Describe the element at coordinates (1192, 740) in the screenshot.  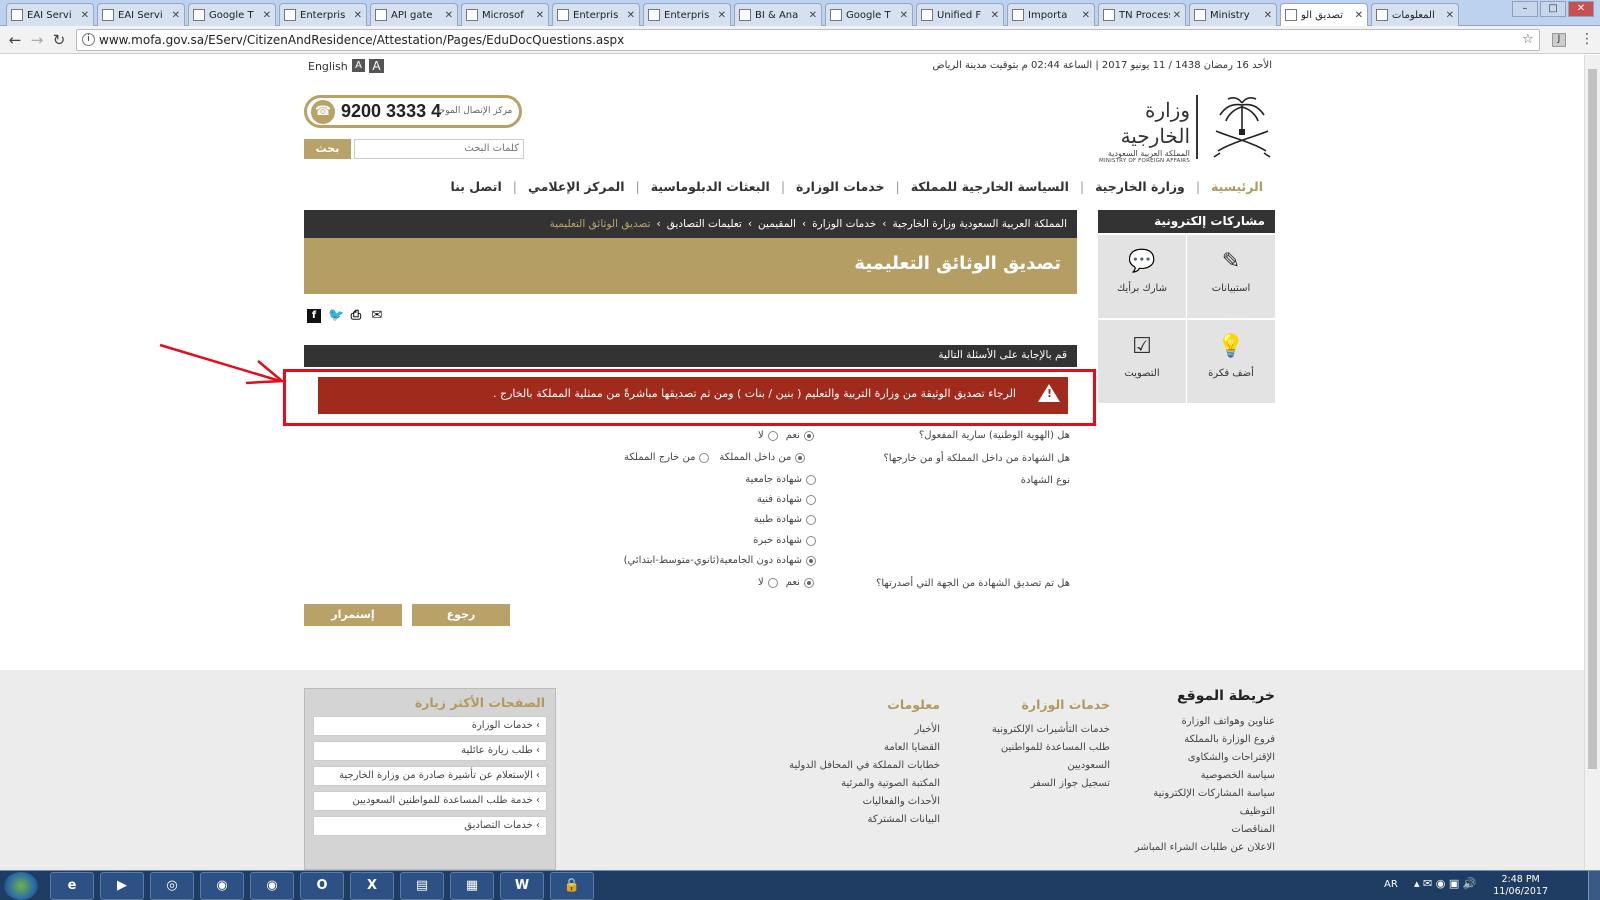
I see `sitemap-link: فروع الوزارة بالمملكة` at that location.